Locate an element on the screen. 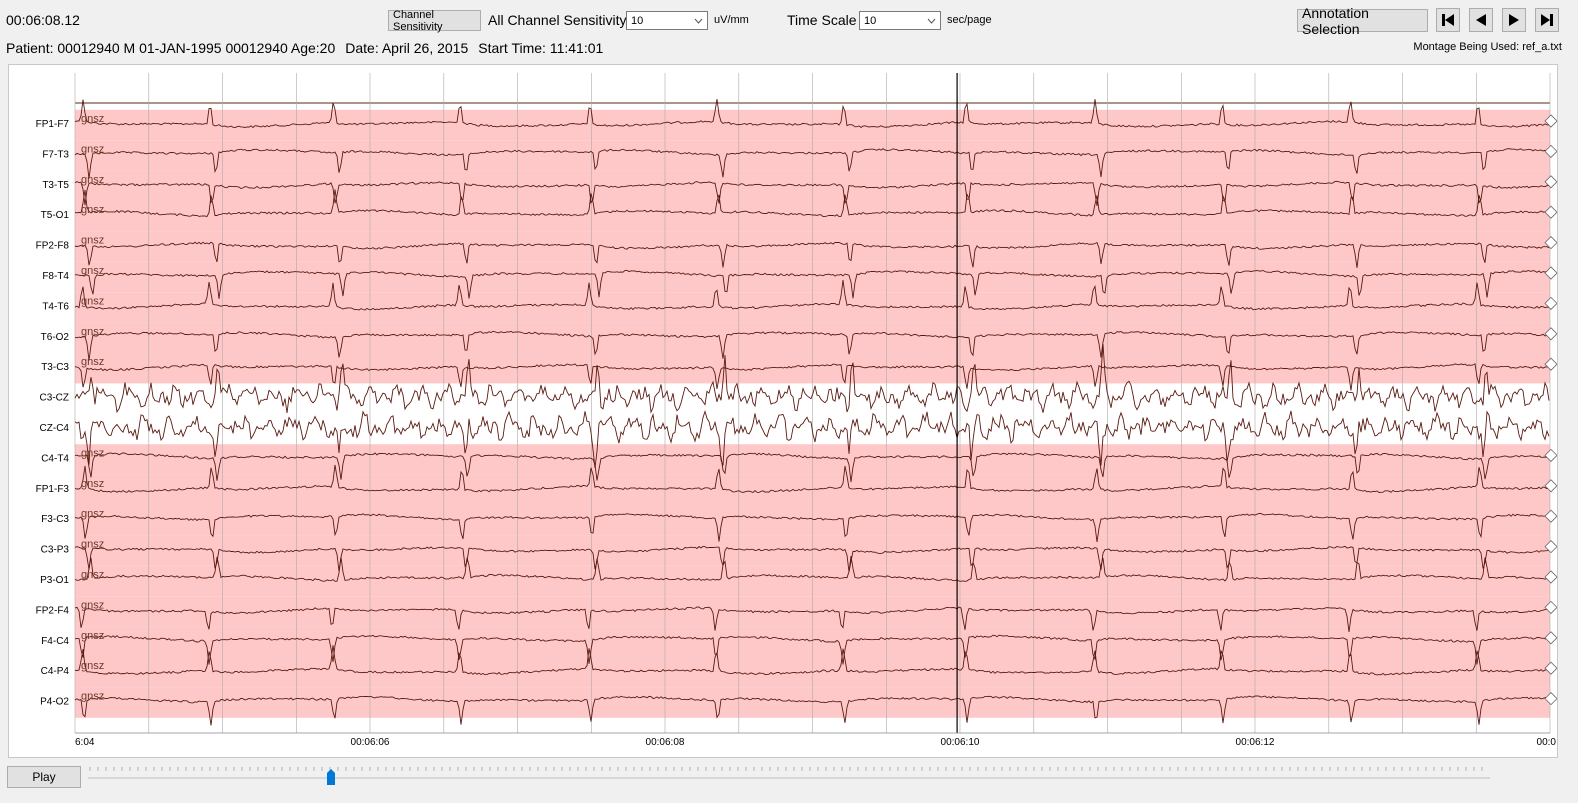 The height and width of the screenshot is (803, 1578). current-time: 00:06:08.12 is located at coordinates (43, 20).